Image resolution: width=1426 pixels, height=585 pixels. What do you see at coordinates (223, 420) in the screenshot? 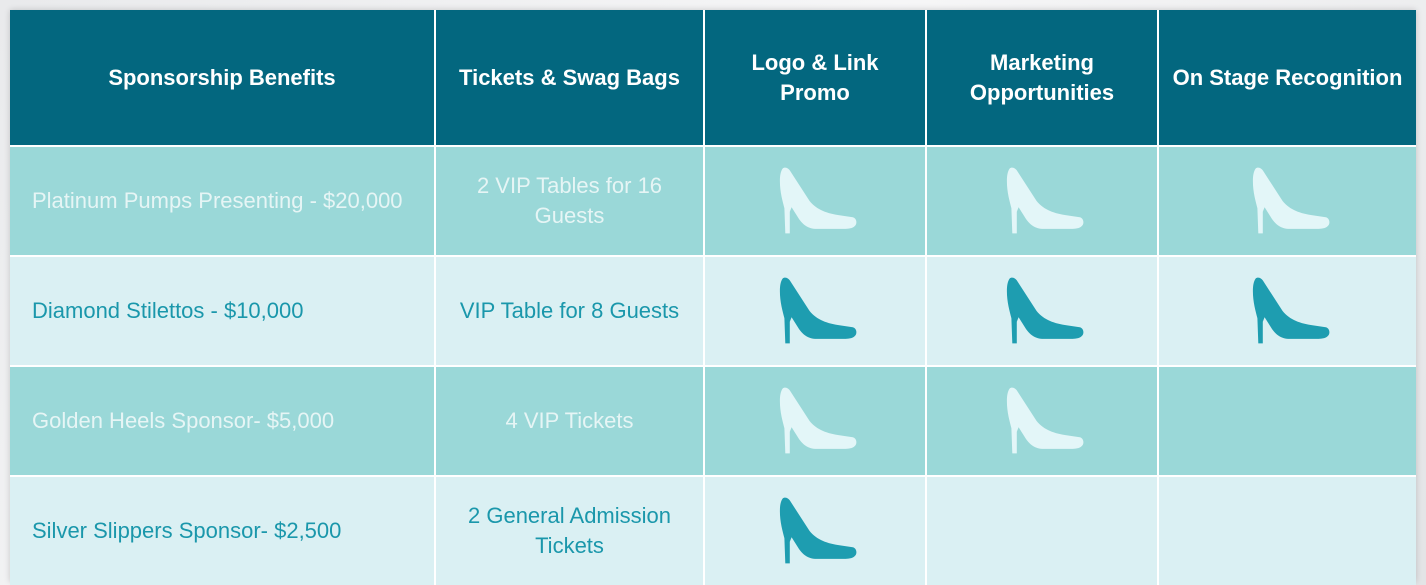
I see `tier-cell: Golden Heels Sponsor- $5,000` at bounding box center [223, 420].